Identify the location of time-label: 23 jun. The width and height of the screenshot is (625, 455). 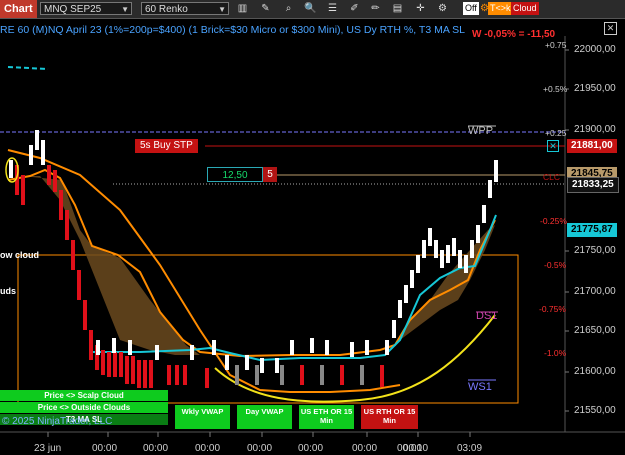
(48, 448).